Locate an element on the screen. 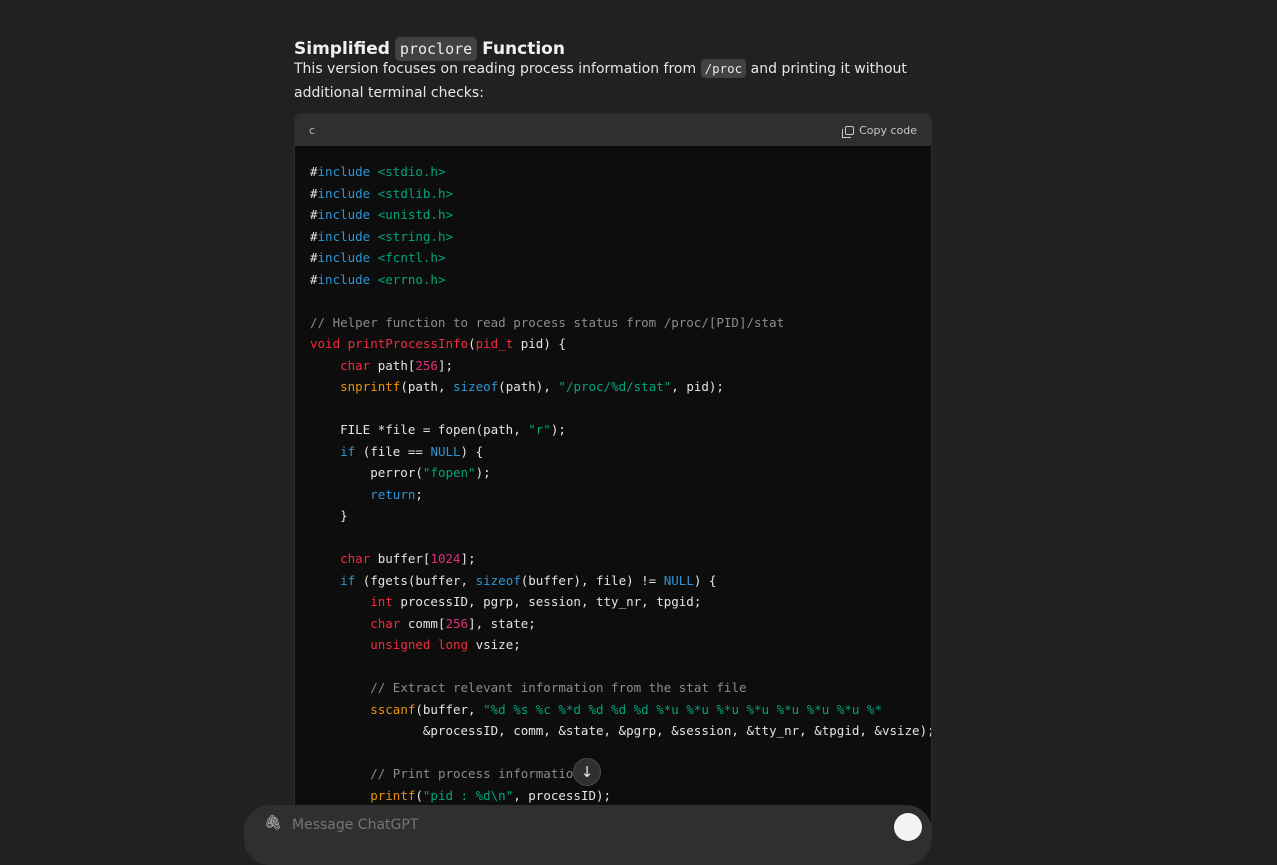 Image resolution: width=1277 pixels, height=865 pixels. code-language-label: c is located at coordinates (312, 130).